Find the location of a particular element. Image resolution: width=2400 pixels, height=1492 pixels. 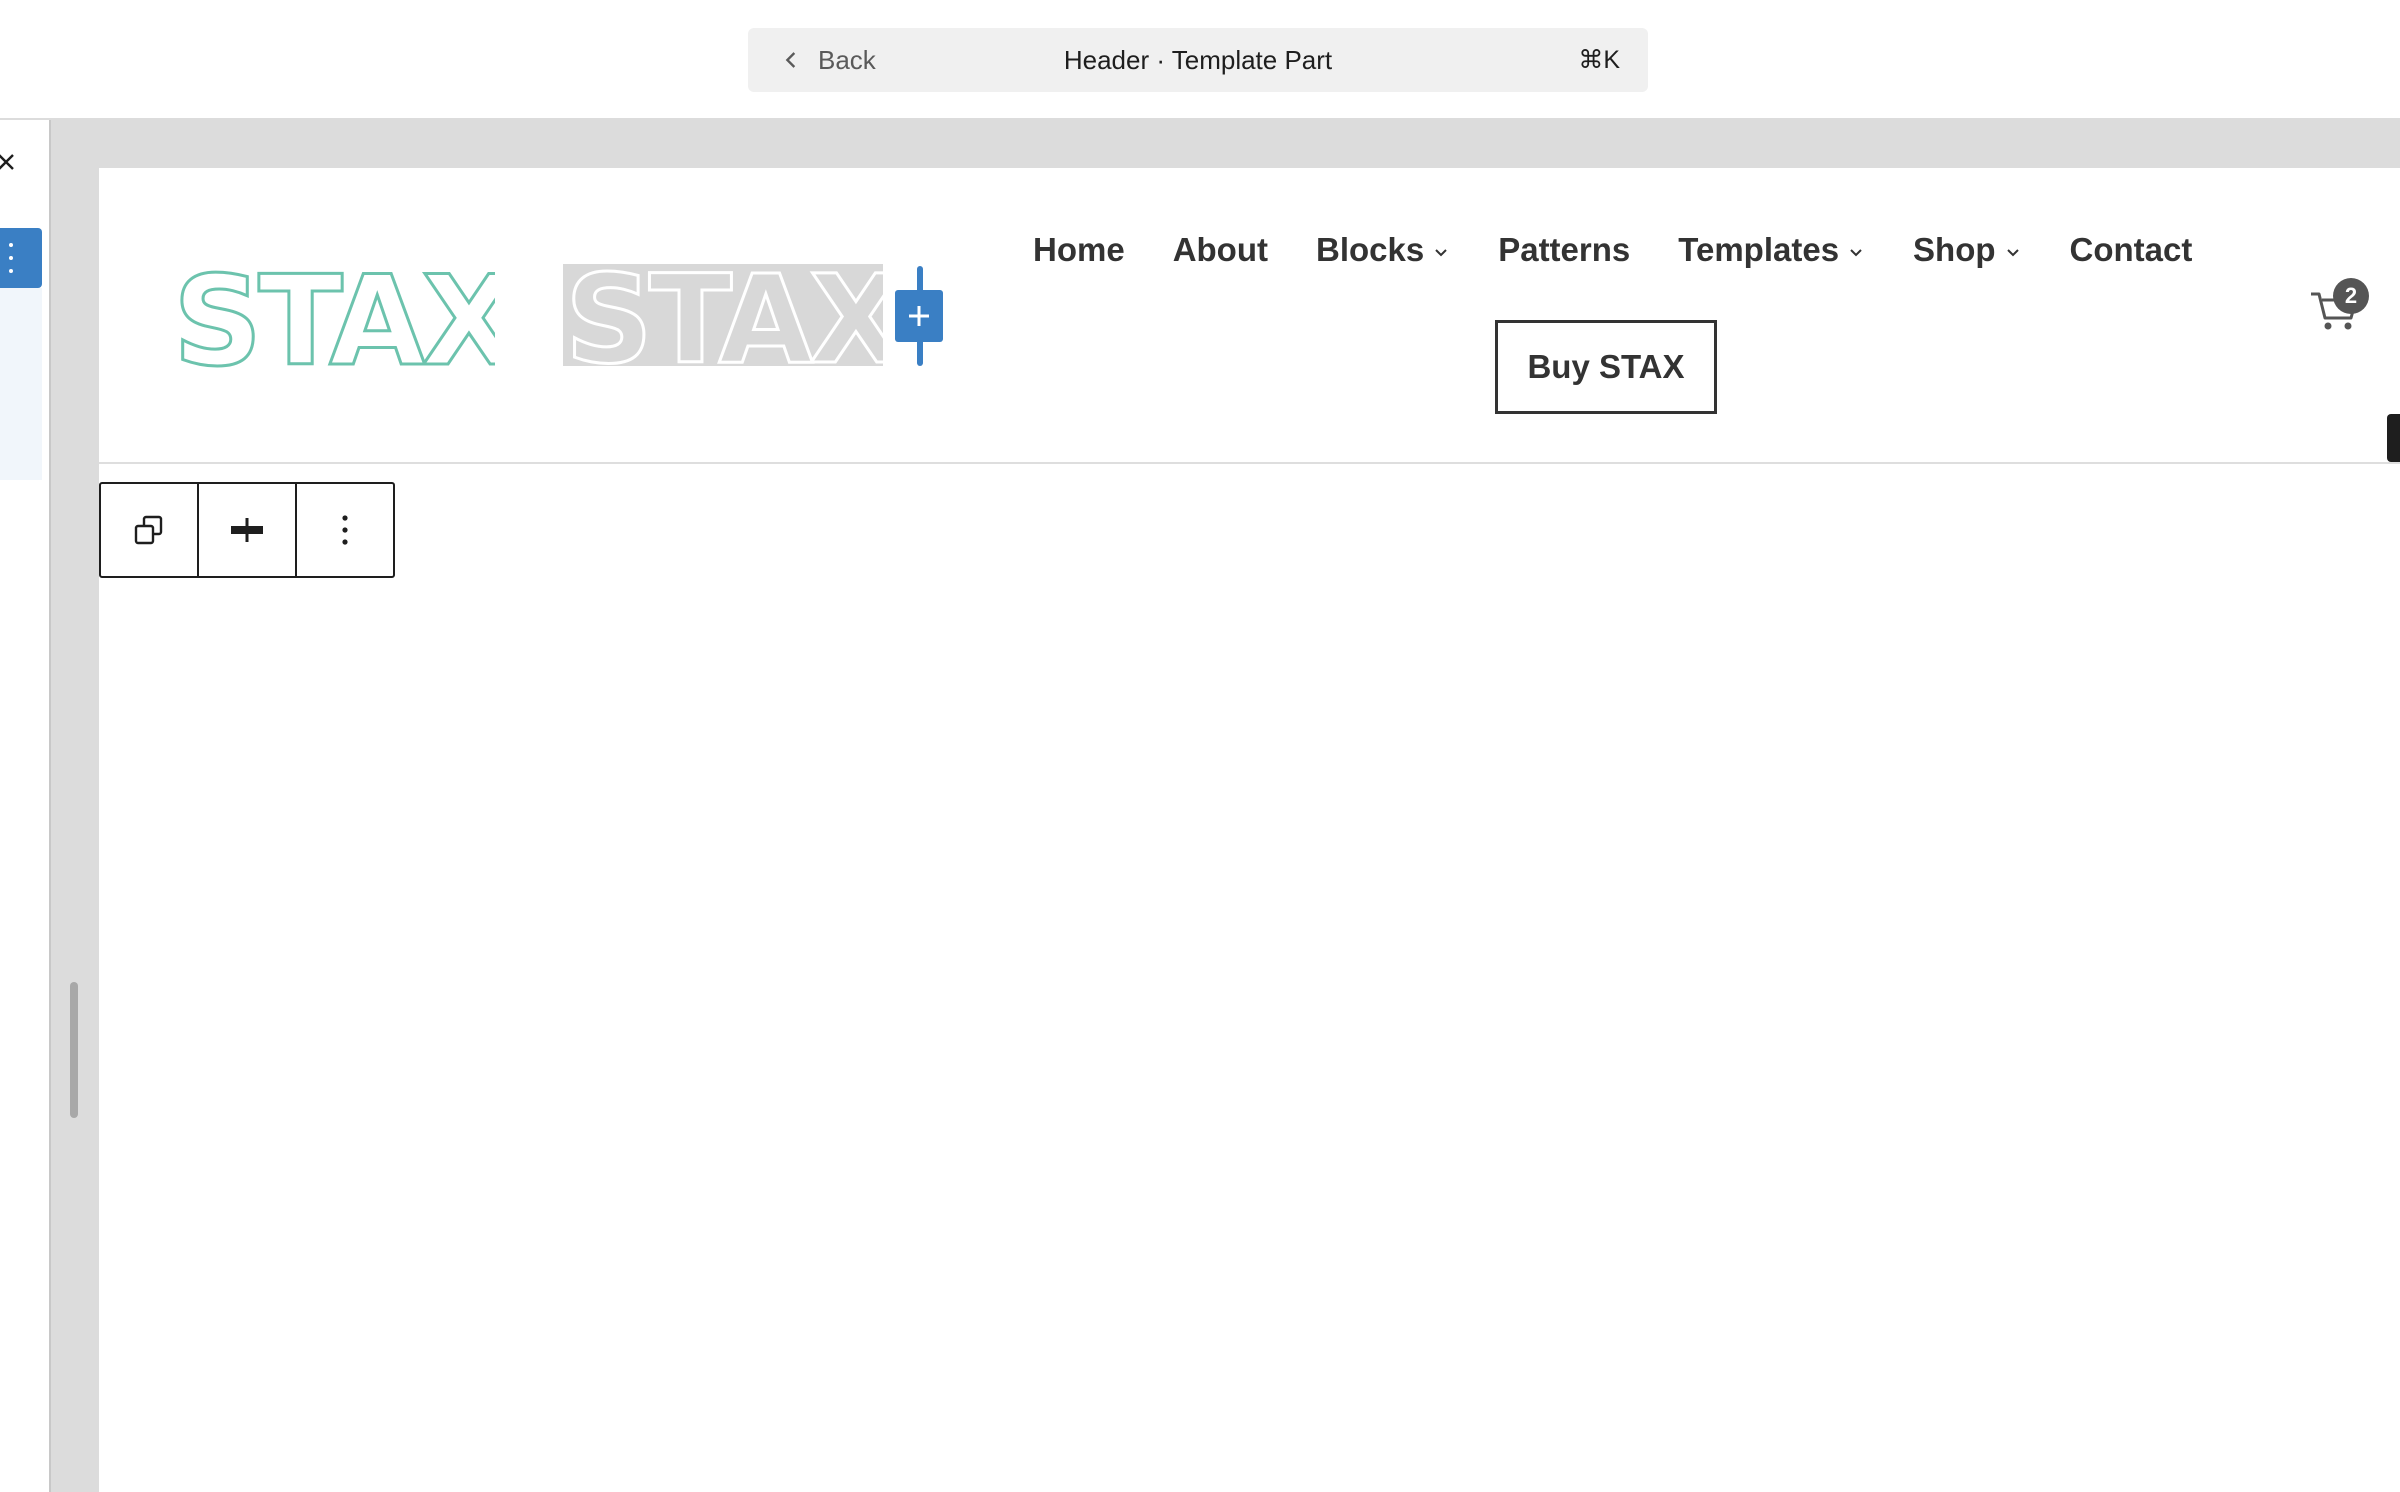

block-toolbar is located at coordinates (247, 530).